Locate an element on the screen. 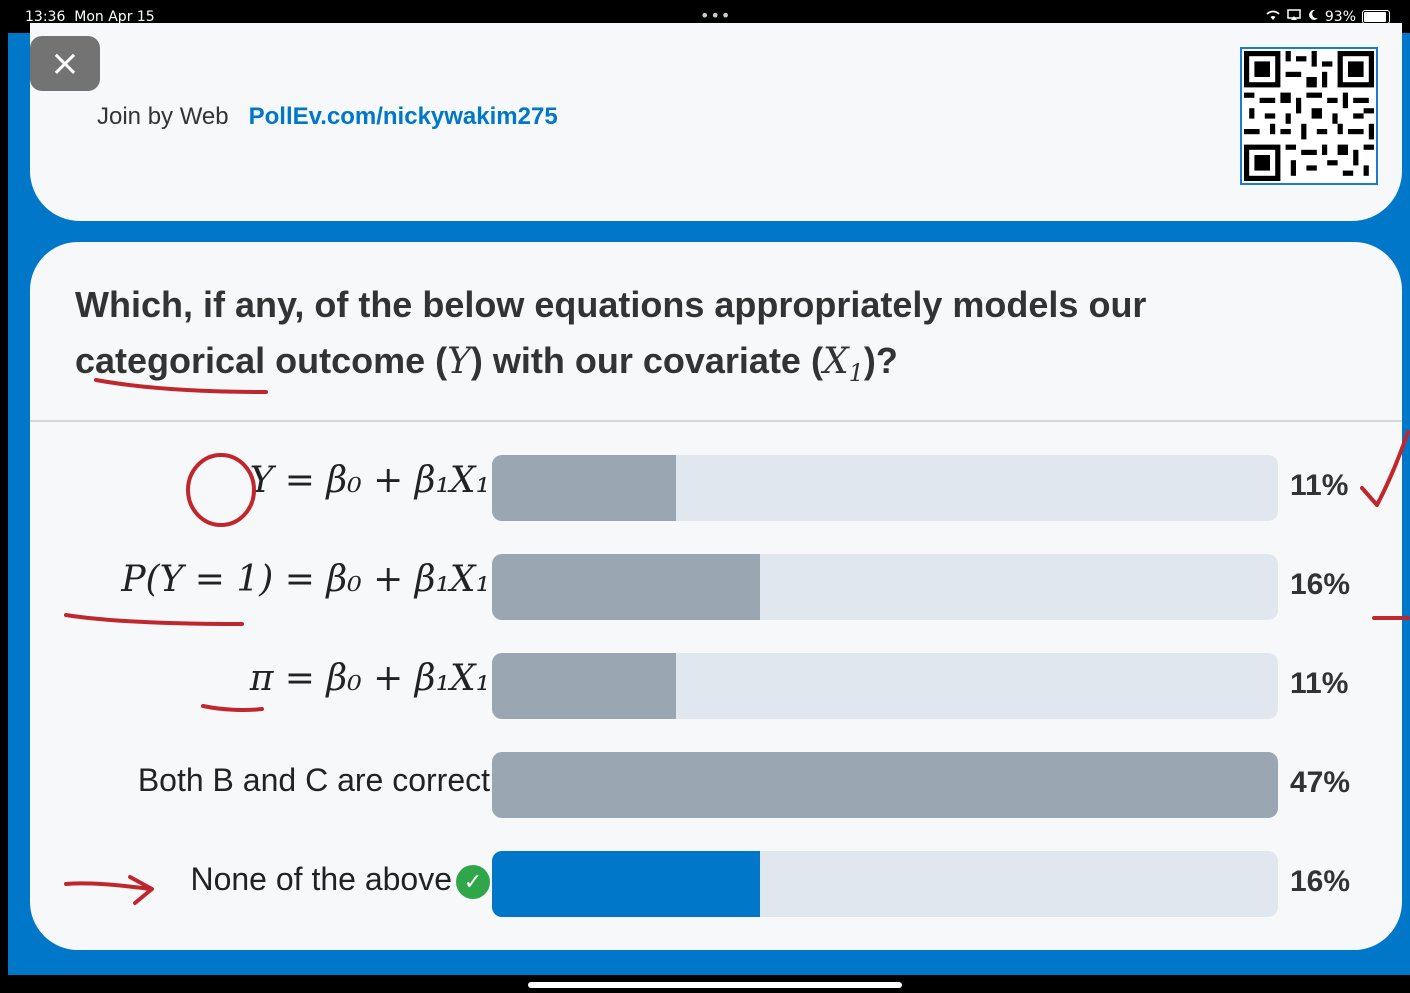 The image size is (1410, 993). correct-check-icon: ✓ is located at coordinates (473, 881).